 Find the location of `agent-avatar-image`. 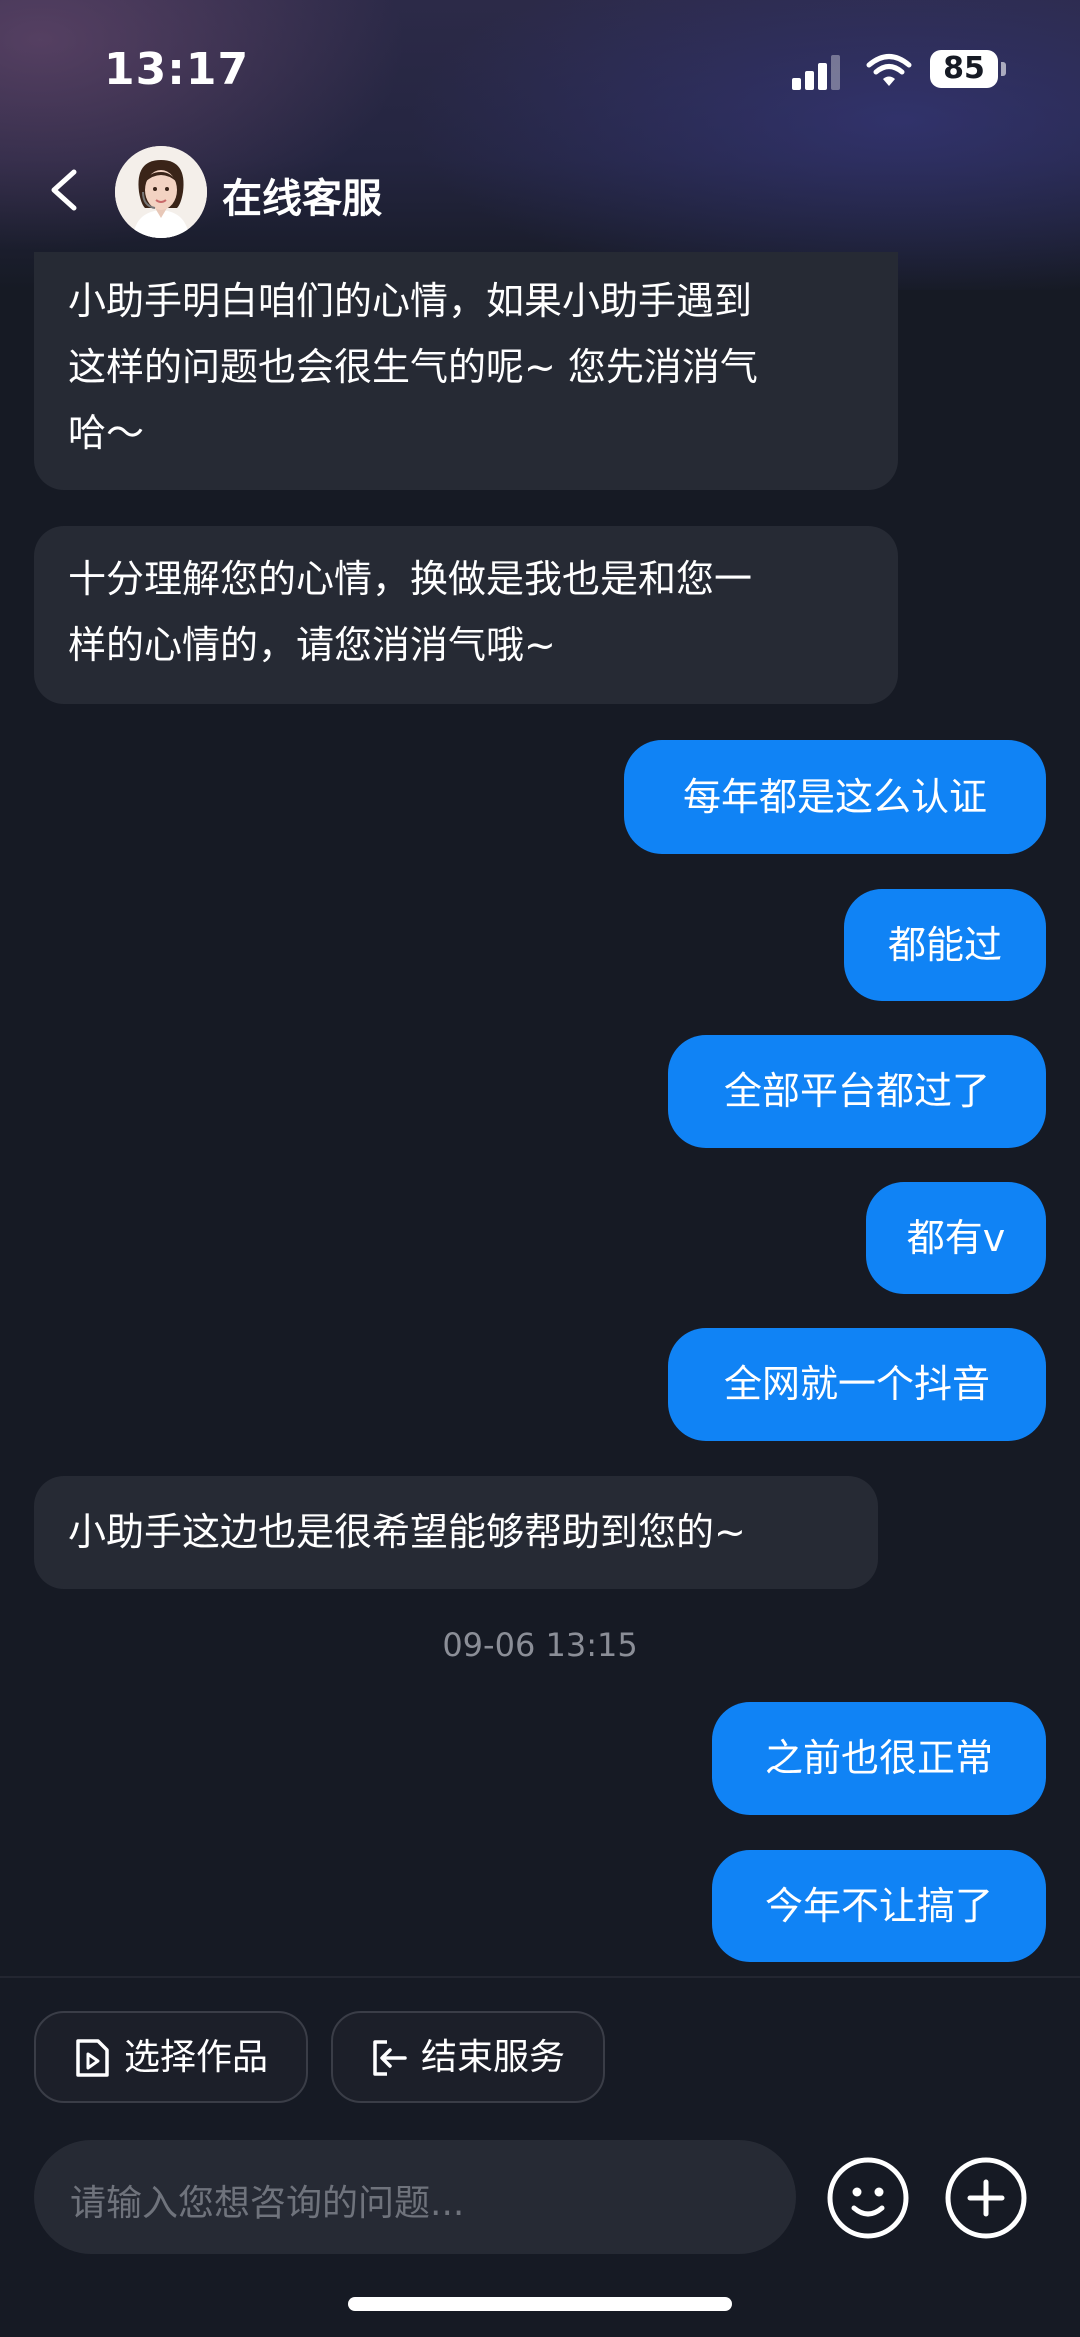

agent-avatar-image is located at coordinates (161, 192).